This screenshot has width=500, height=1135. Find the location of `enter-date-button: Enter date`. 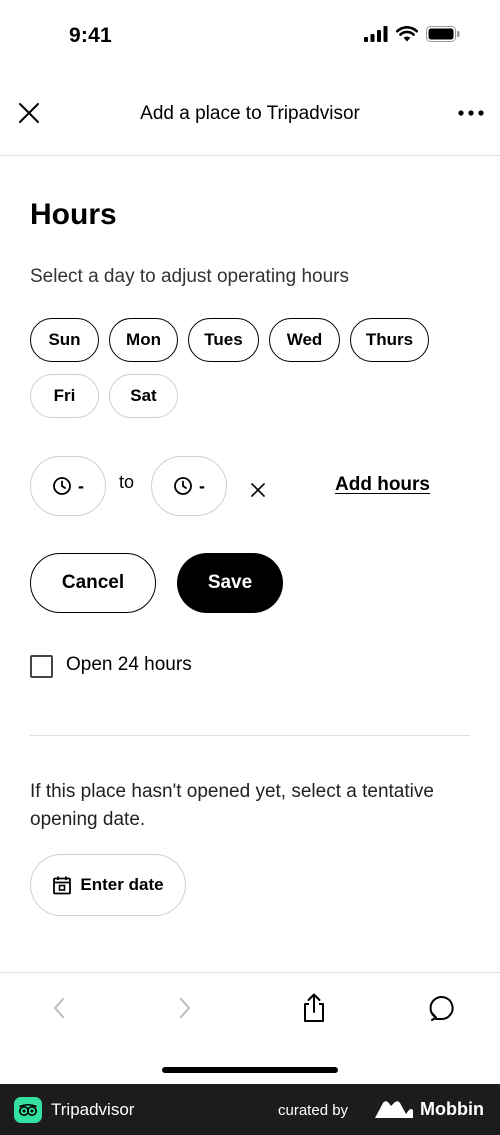

enter-date-button: Enter date is located at coordinates (108, 885).